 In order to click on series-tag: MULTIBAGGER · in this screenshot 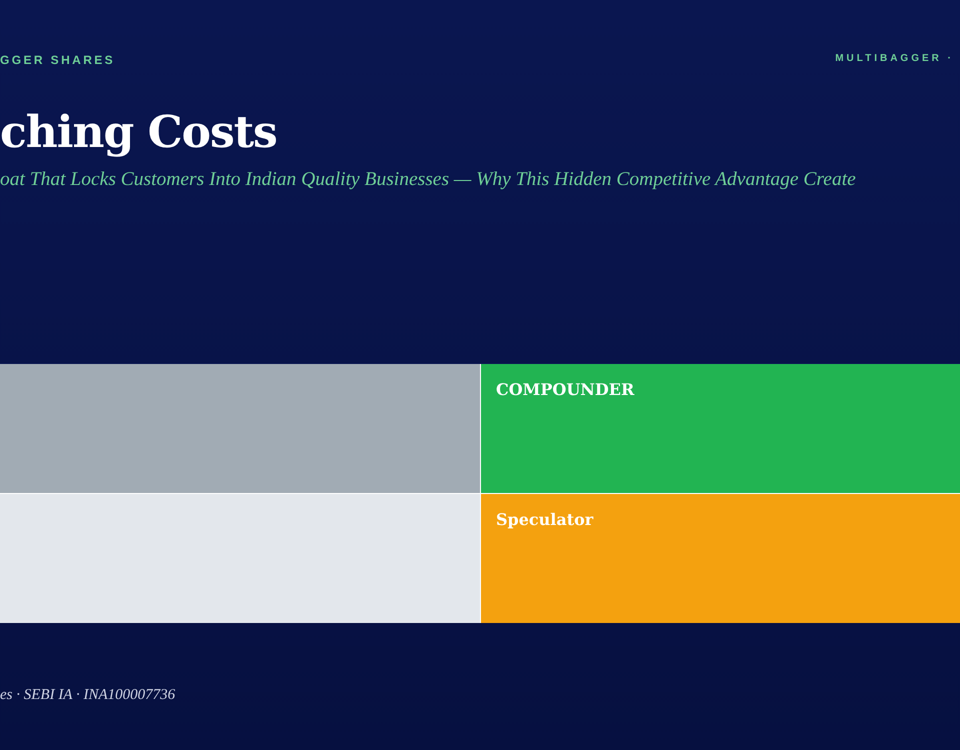, I will do `click(897, 60)`.